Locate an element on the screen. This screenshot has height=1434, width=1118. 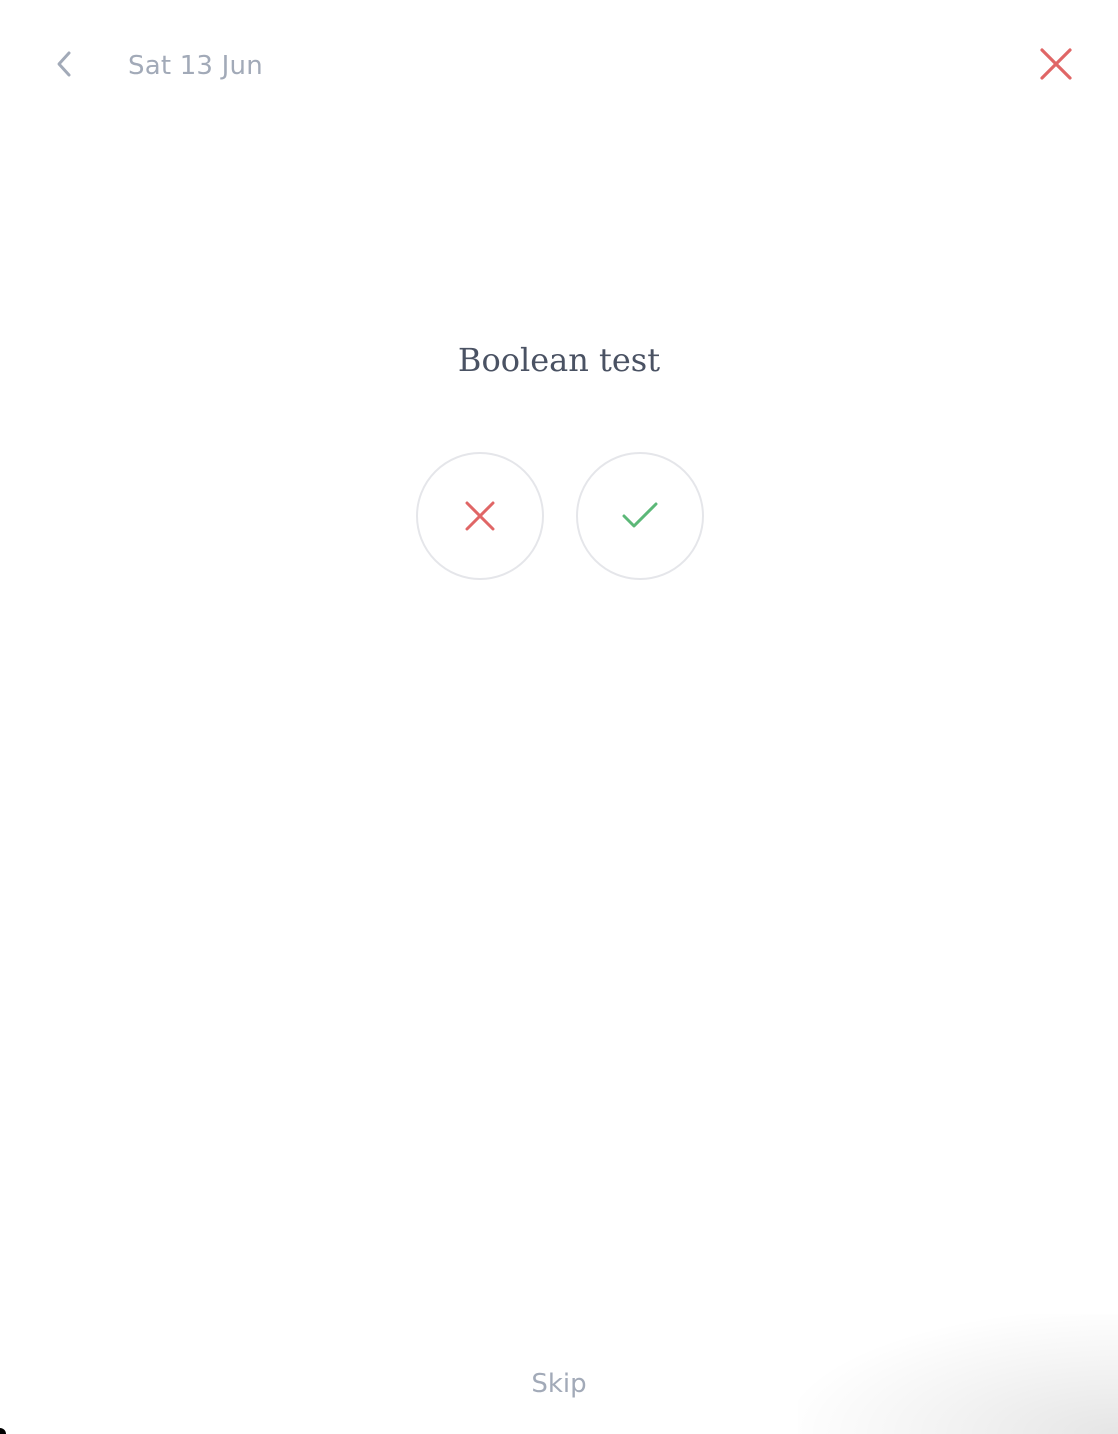
skip-button-row: Skip is located at coordinates (559, 1384).